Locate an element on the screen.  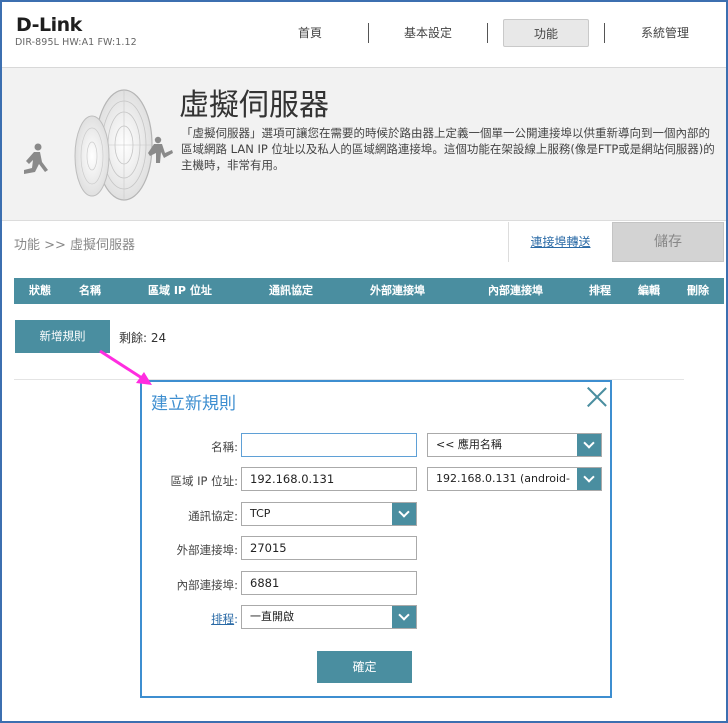
fan-shape-small is located at coordinates (92, 156).